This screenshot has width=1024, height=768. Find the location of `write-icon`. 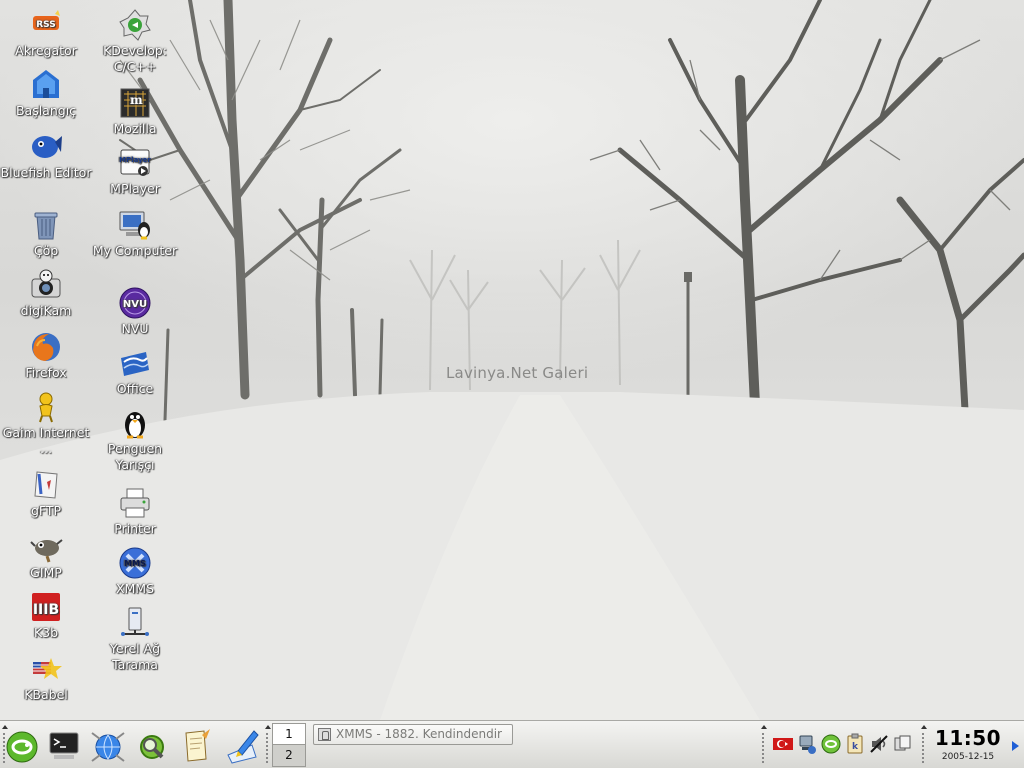

write-icon is located at coordinates (242, 745).